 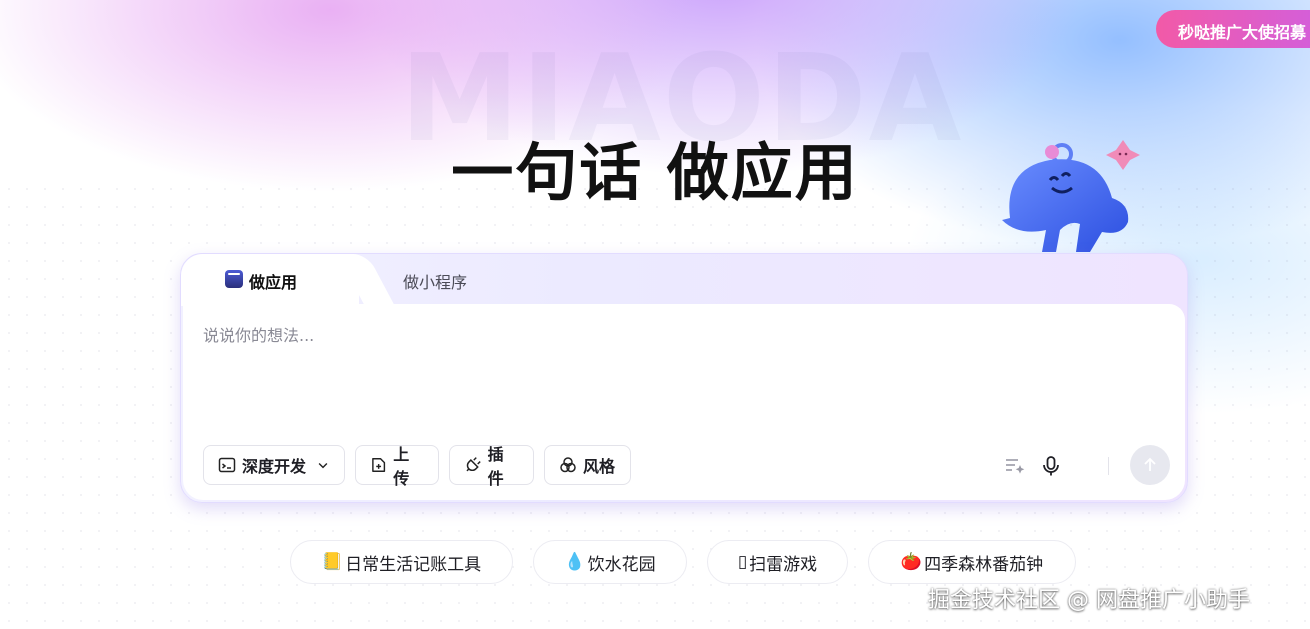 I want to click on idea-input, so click(x=683, y=372).